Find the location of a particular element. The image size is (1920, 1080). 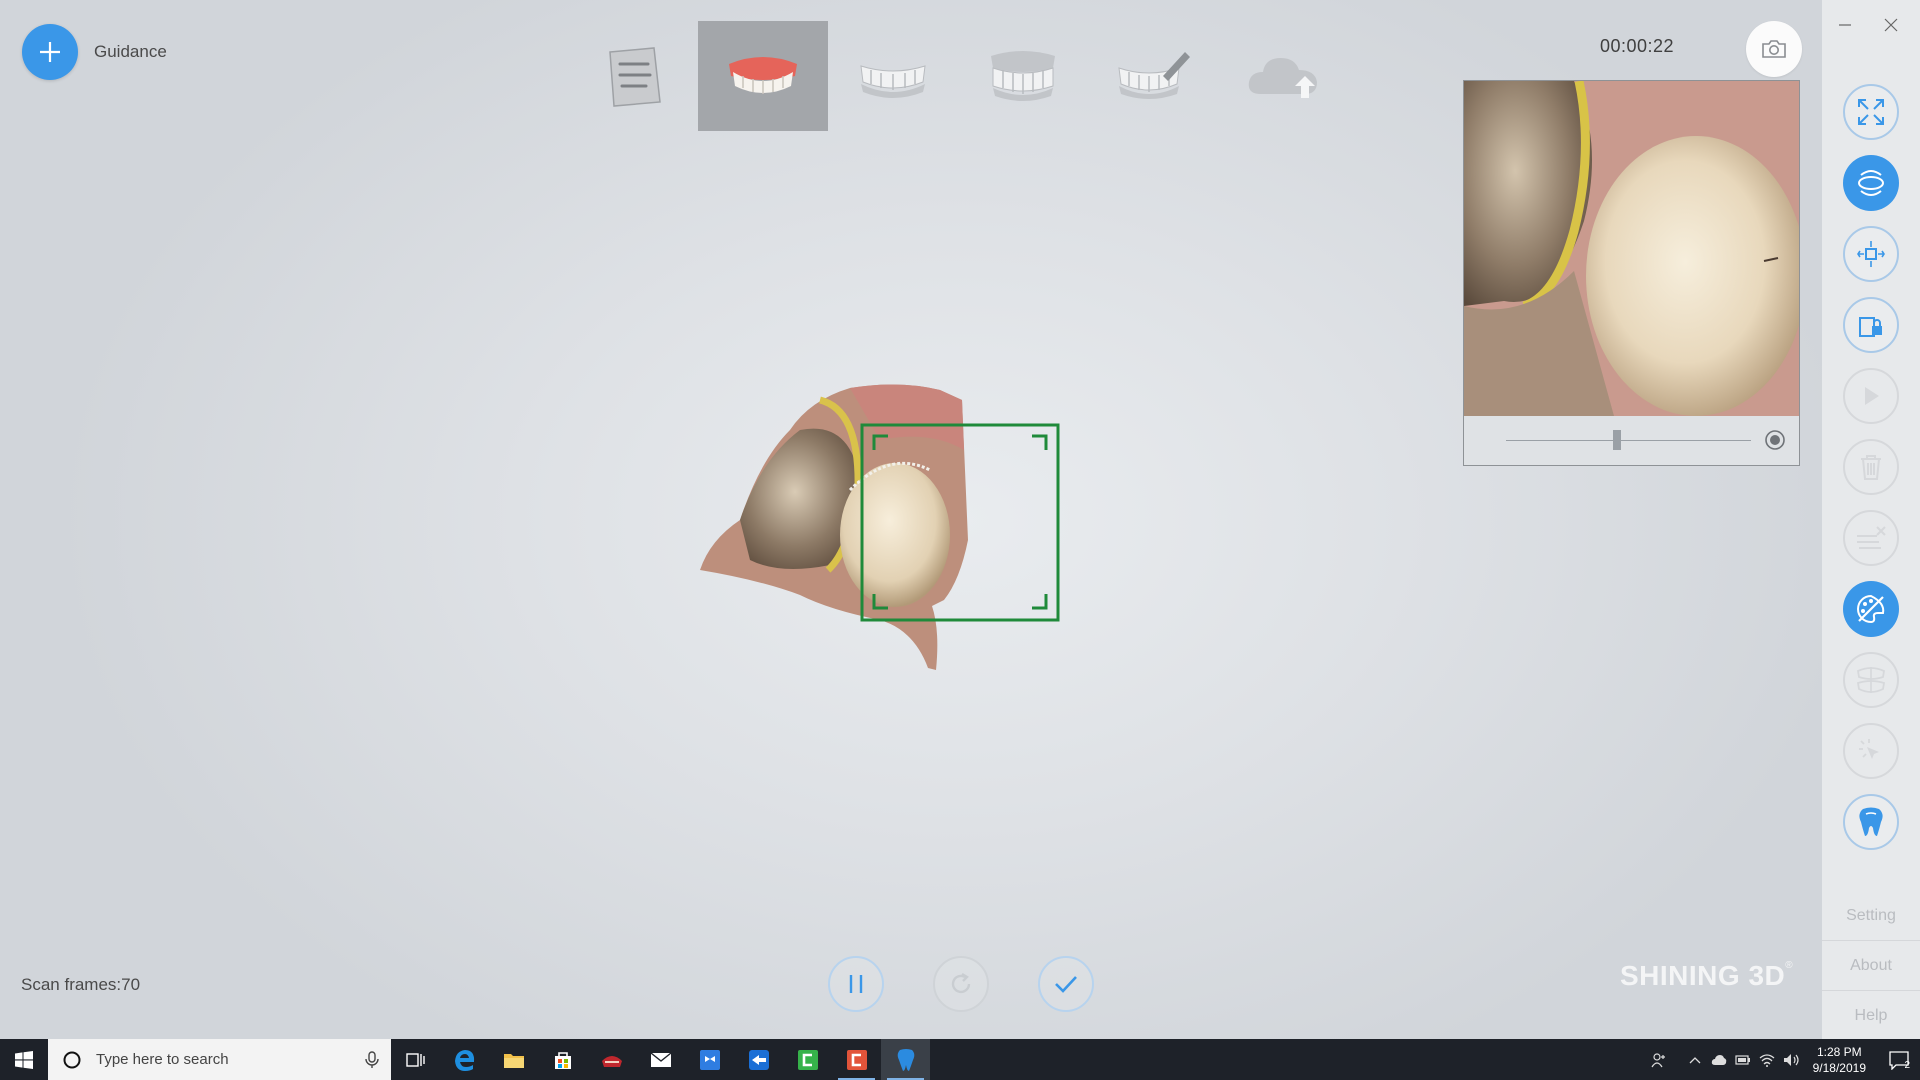

rescan-button is located at coordinates (961, 984).